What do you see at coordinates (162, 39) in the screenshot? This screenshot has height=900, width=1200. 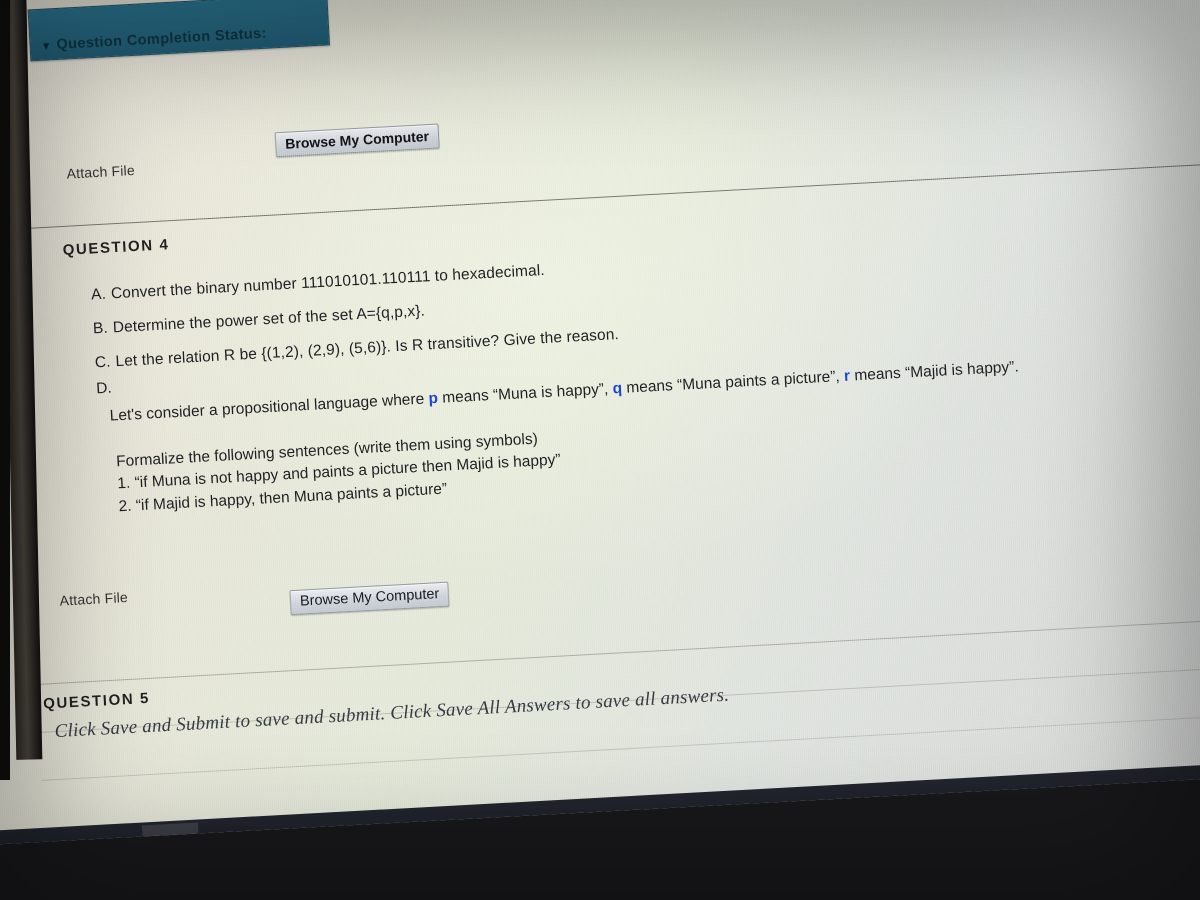 I see `question-completion-status-label: Question Completion Status:` at bounding box center [162, 39].